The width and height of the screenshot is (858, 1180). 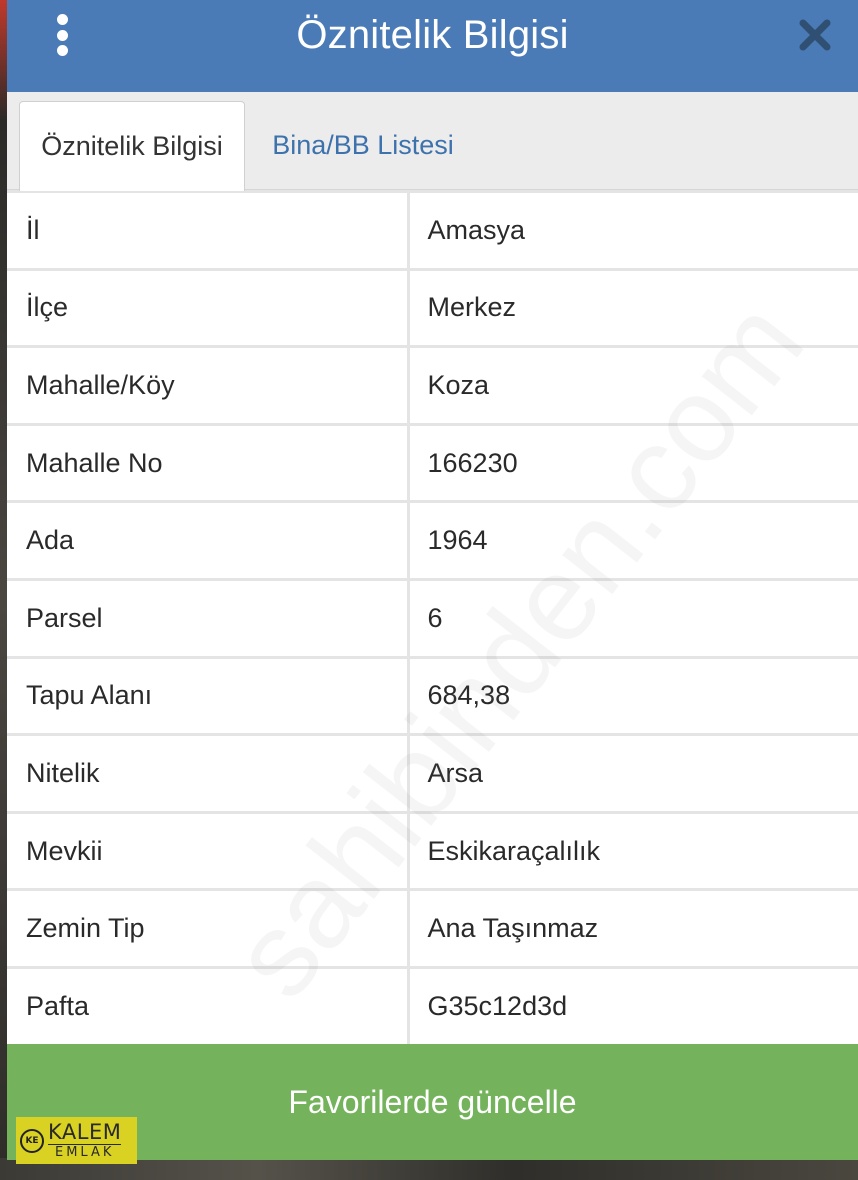 I want to click on attribute-value: G35c12d3d, so click(x=633, y=1005).